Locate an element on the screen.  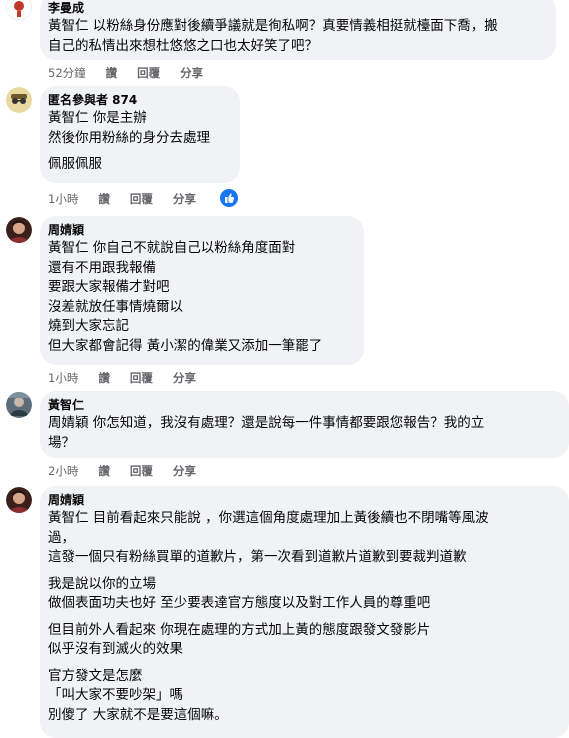
comment-line: 官方發文是怎麼 is located at coordinates (95, 675).